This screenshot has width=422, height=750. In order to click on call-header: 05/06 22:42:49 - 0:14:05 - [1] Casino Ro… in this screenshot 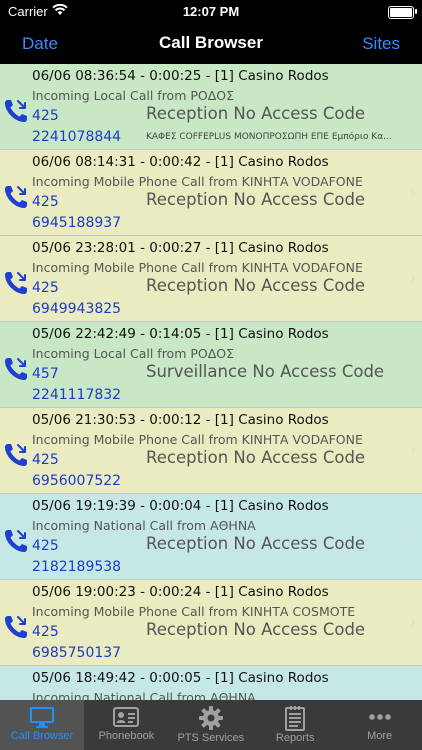, I will do `click(180, 334)`.